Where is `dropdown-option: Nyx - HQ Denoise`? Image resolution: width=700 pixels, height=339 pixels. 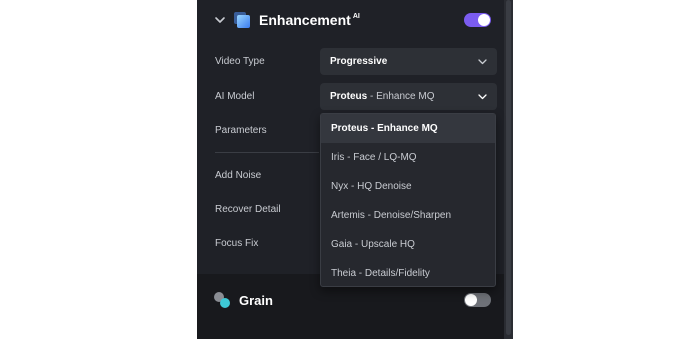 dropdown-option: Nyx - HQ Denoise is located at coordinates (408, 186).